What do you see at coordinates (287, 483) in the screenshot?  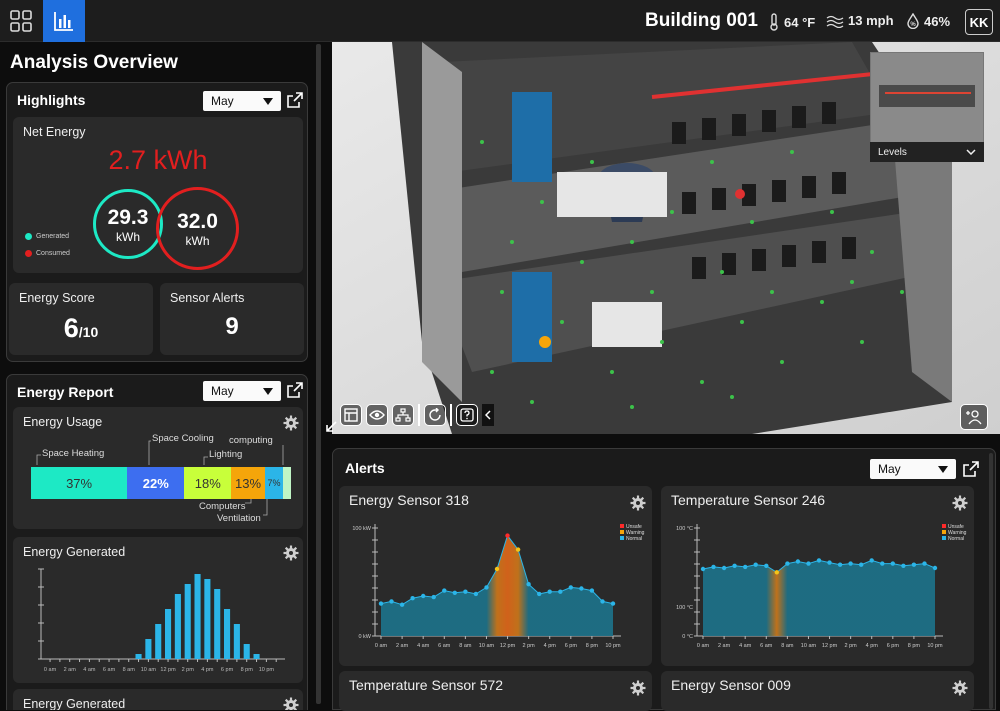 I see `usage-segment` at bounding box center [287, 483].